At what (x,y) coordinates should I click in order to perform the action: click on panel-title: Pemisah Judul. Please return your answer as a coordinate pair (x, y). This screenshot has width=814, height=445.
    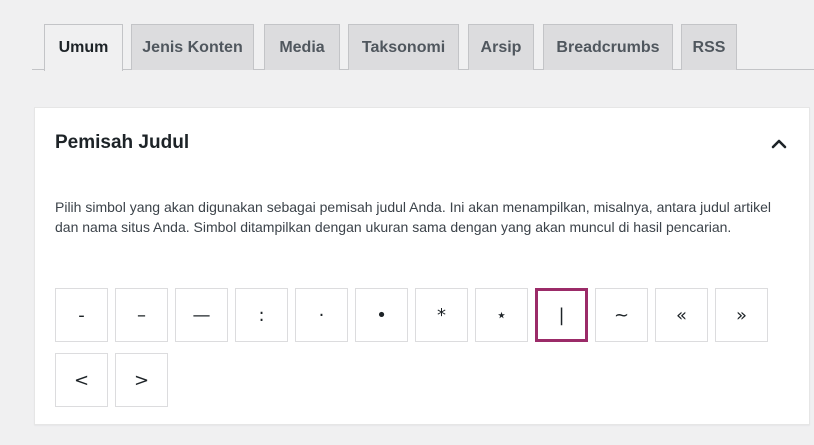
    Looking at the image, I should click on (122, 142).